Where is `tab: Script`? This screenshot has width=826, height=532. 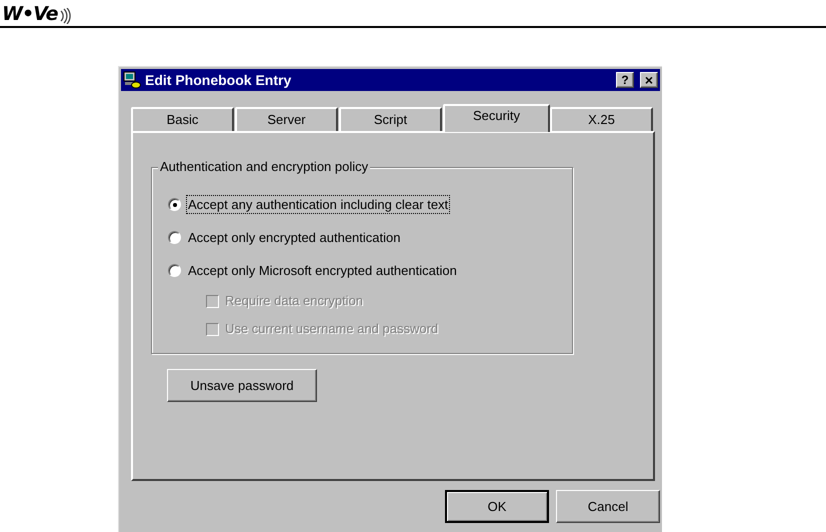 tab: Script is located at coordinates (390, 119).